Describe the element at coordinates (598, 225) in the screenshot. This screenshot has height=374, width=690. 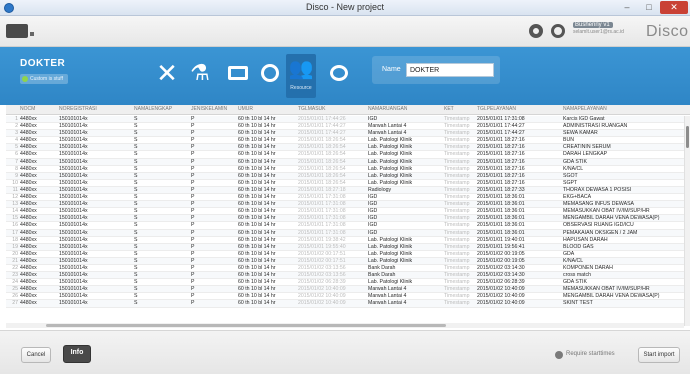
I see `table-cell: OBSERVASI RUANG IGD/ICU` at that location.